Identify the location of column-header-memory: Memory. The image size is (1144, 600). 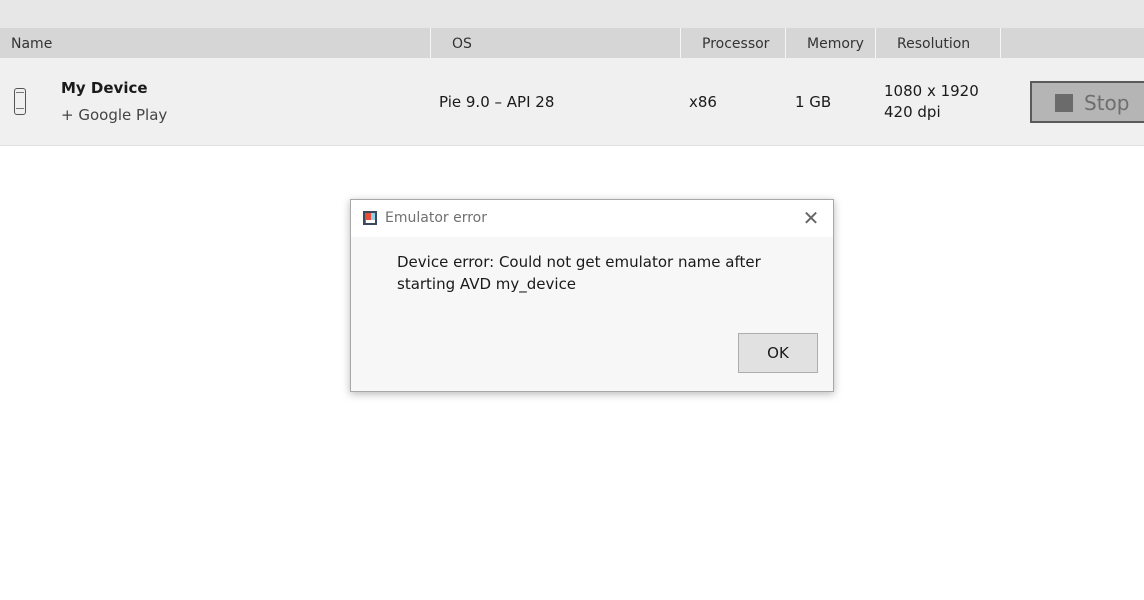
(831, 43).